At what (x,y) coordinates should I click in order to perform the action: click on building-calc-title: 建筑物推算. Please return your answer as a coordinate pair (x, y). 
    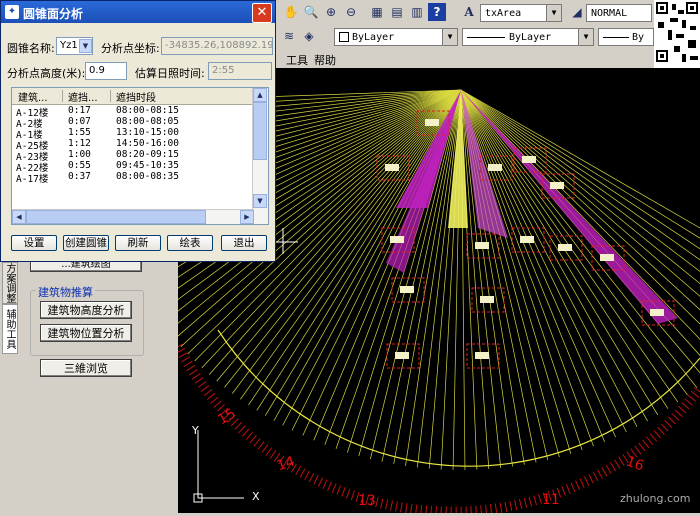
    Looking at the image, I should click on (65, 292).